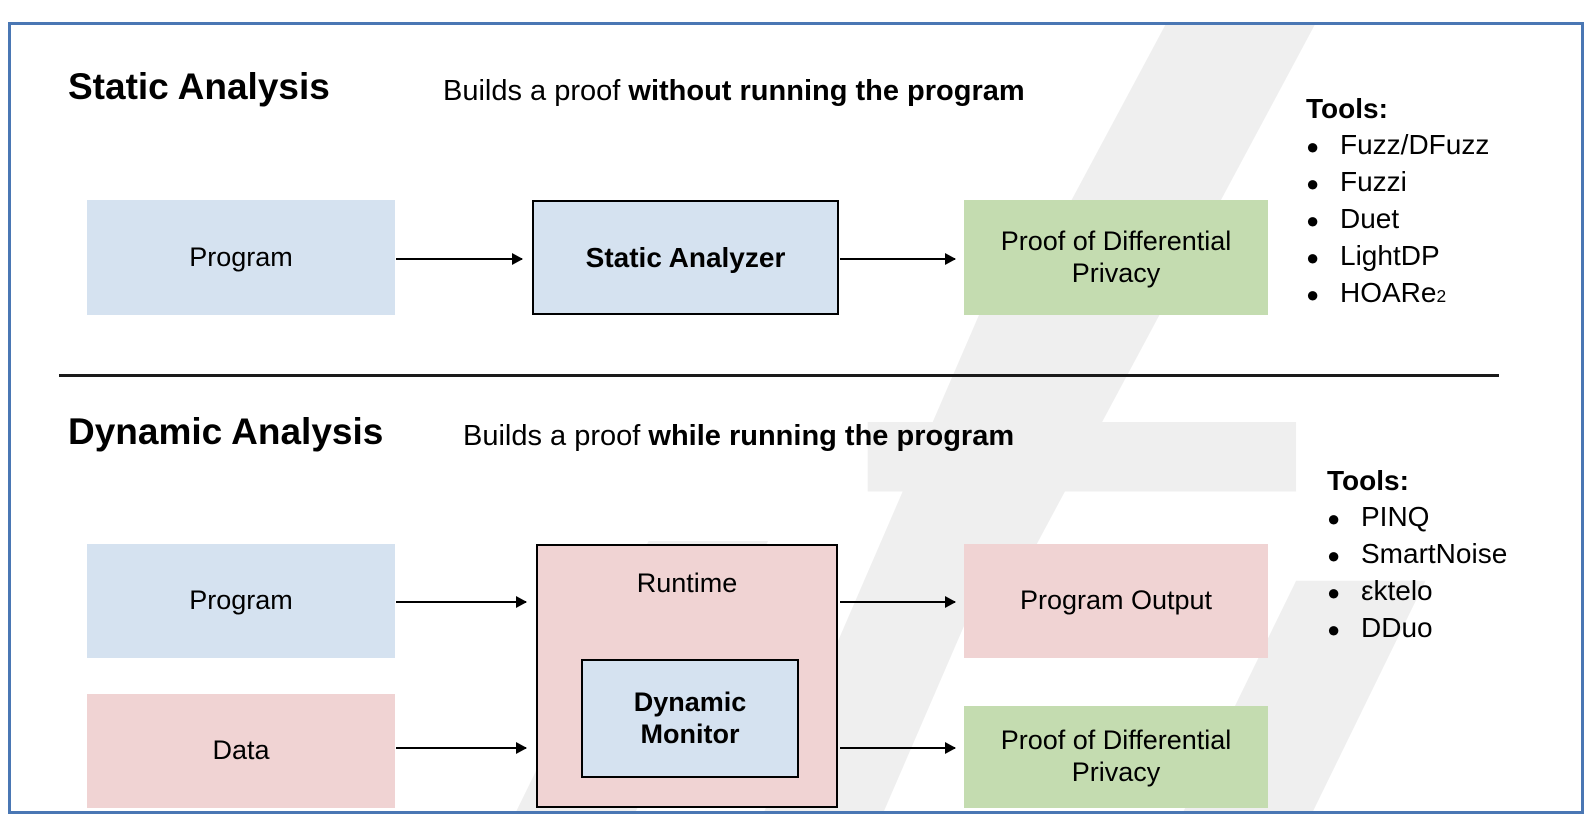  What do you see at coordinates (1373, 182) in the screenshot?
I see `static-tool-label: Fuzzi` at bounding box center [1373, 182].